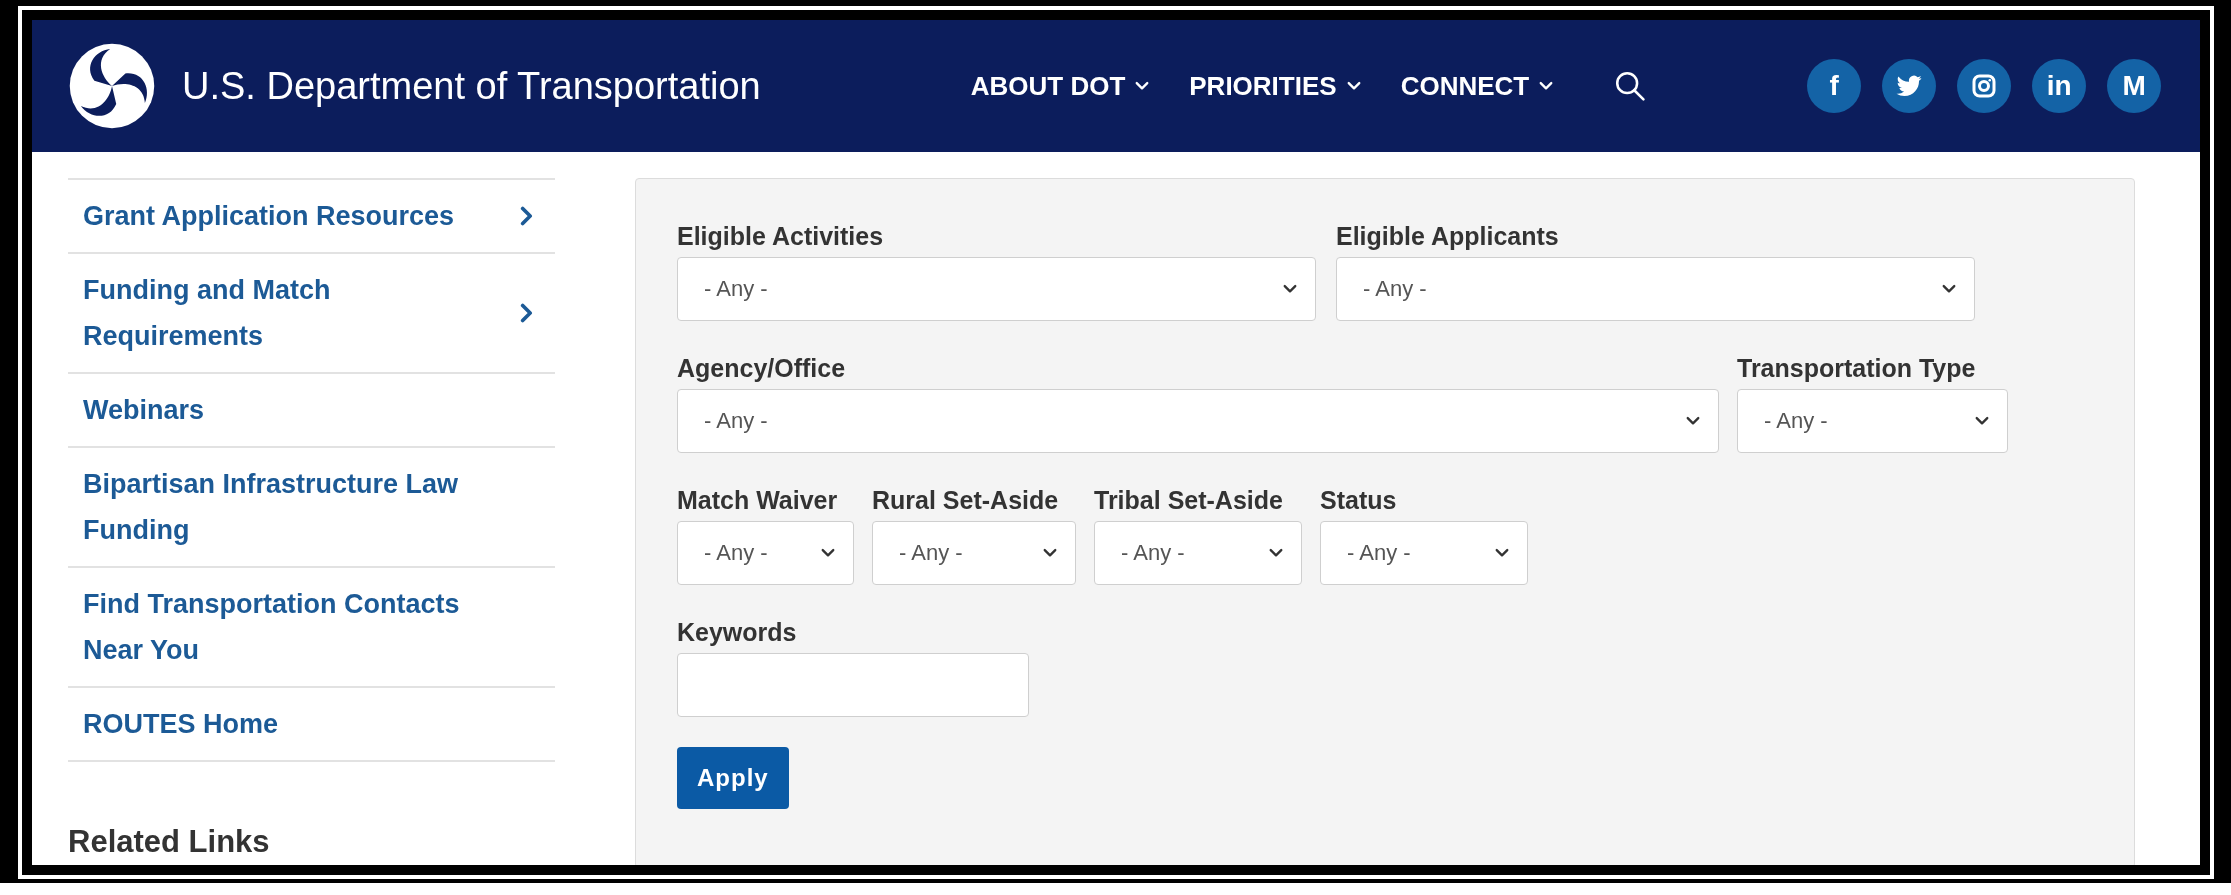 The image size is (2231, 895). Describe the element at coordinates (2134, 86) in the screenshot. I see `social-link: M` at that location.